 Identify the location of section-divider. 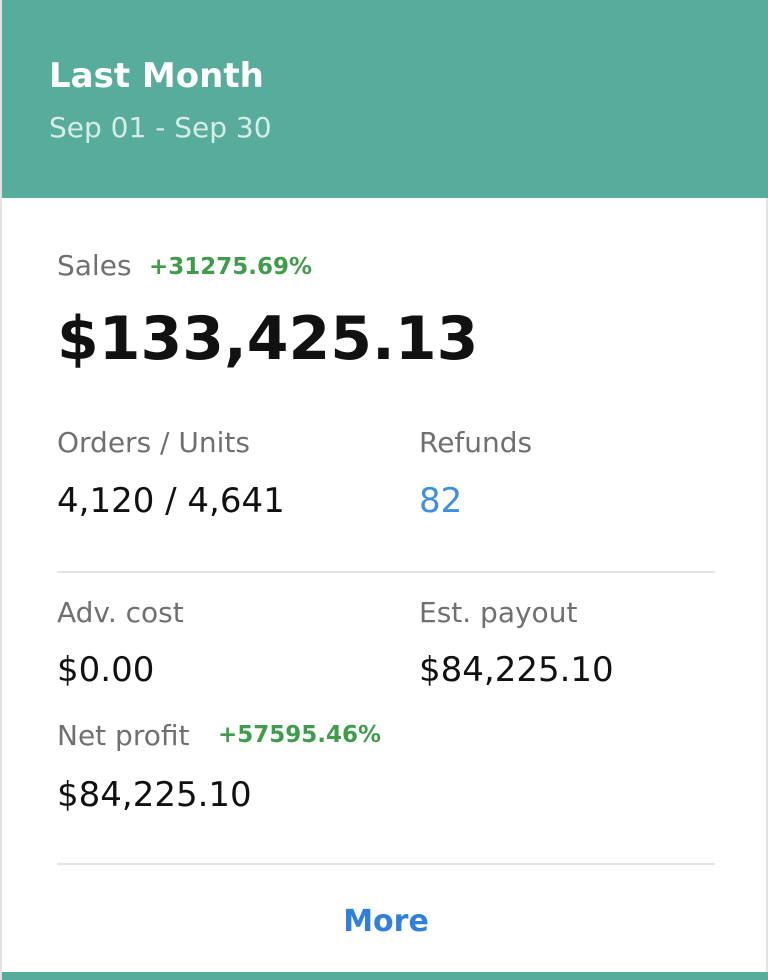
(386, 572).